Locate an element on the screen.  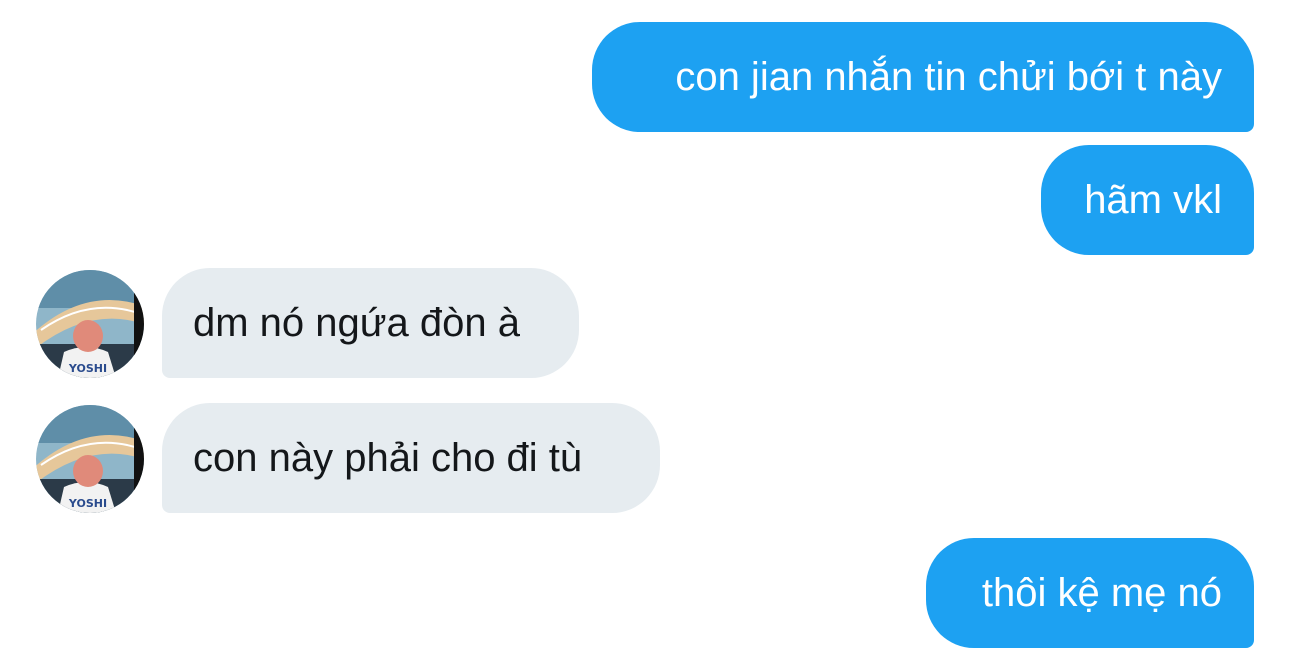
message-bubble-outgoing: hãm vkl is located at coordinates (1147, 200).